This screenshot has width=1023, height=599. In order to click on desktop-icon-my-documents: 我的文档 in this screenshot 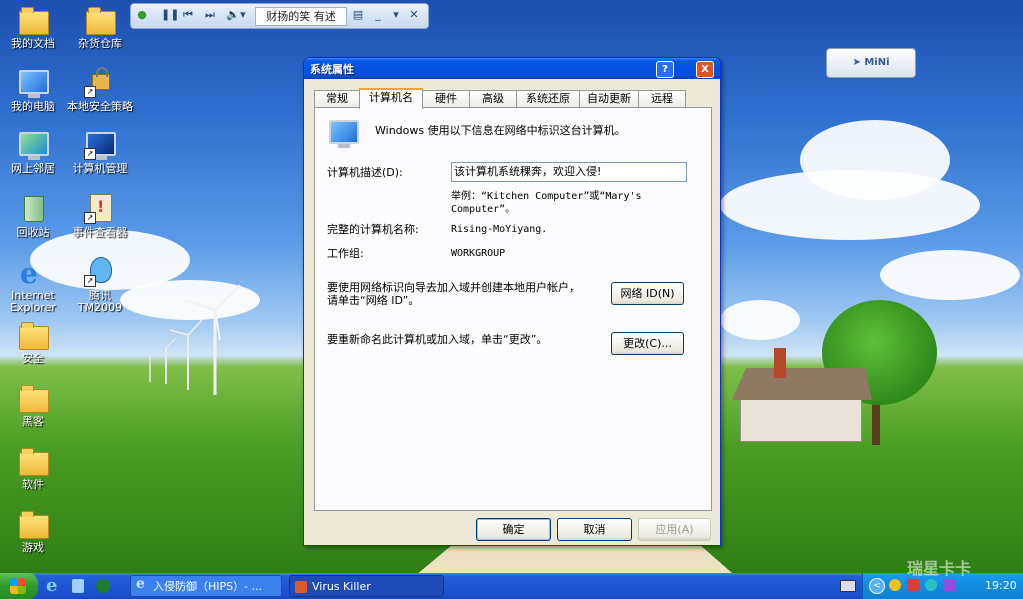, I will do `click(33, 26)`.